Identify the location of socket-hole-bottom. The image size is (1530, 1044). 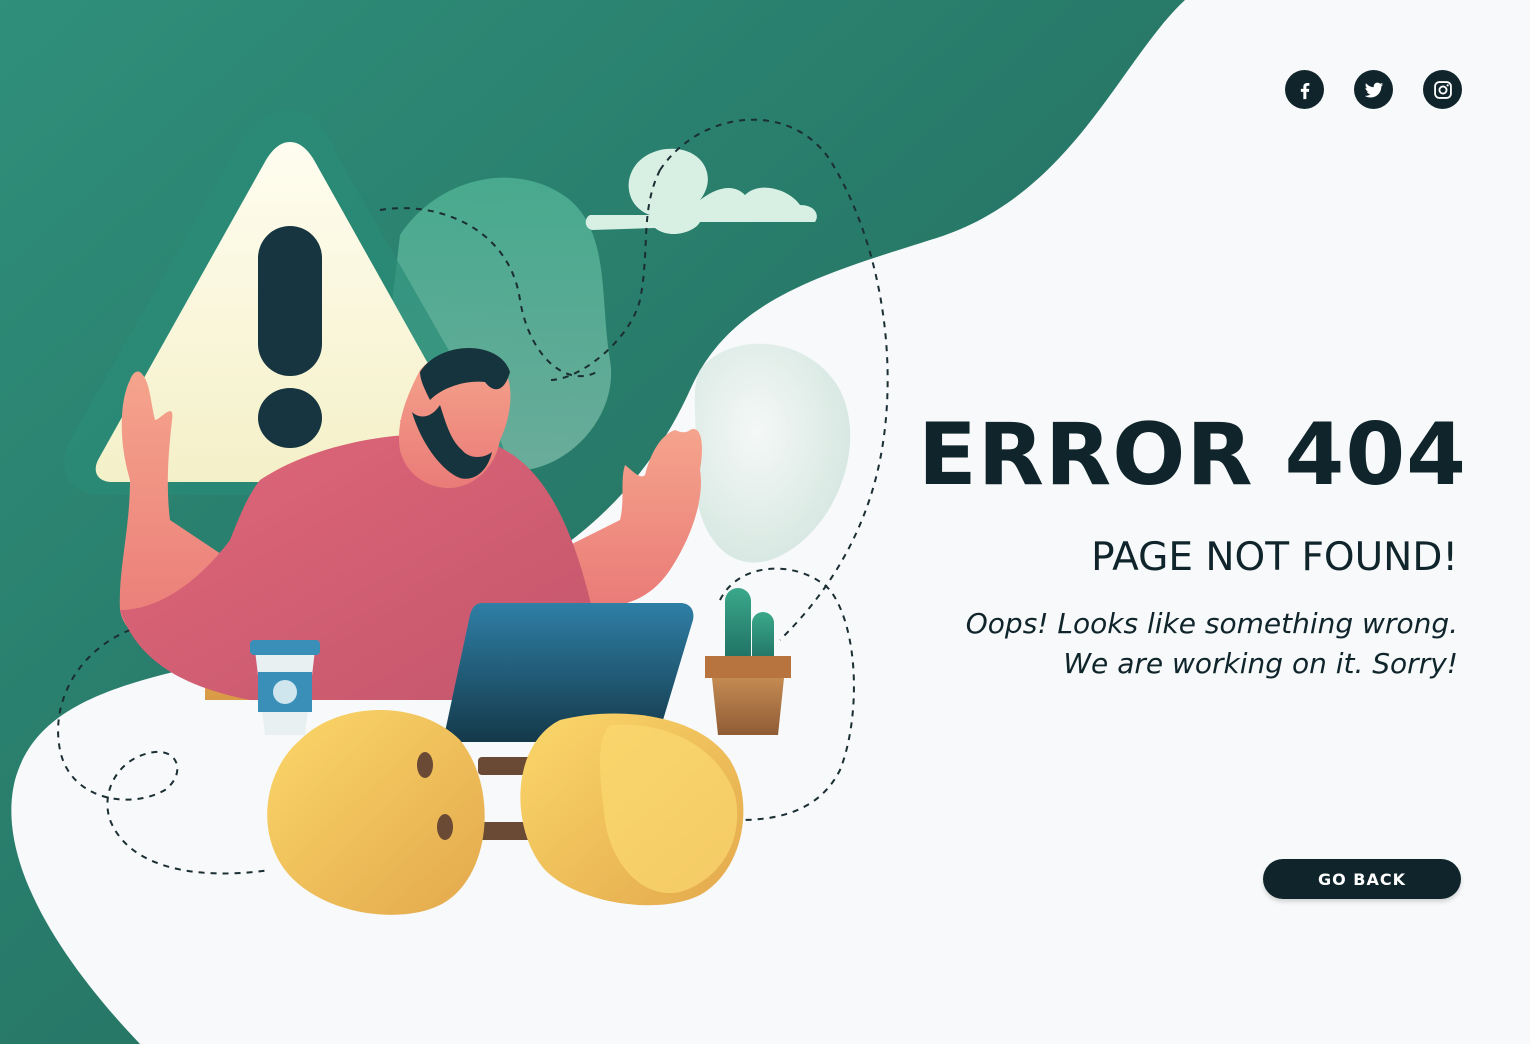
(445, 827).